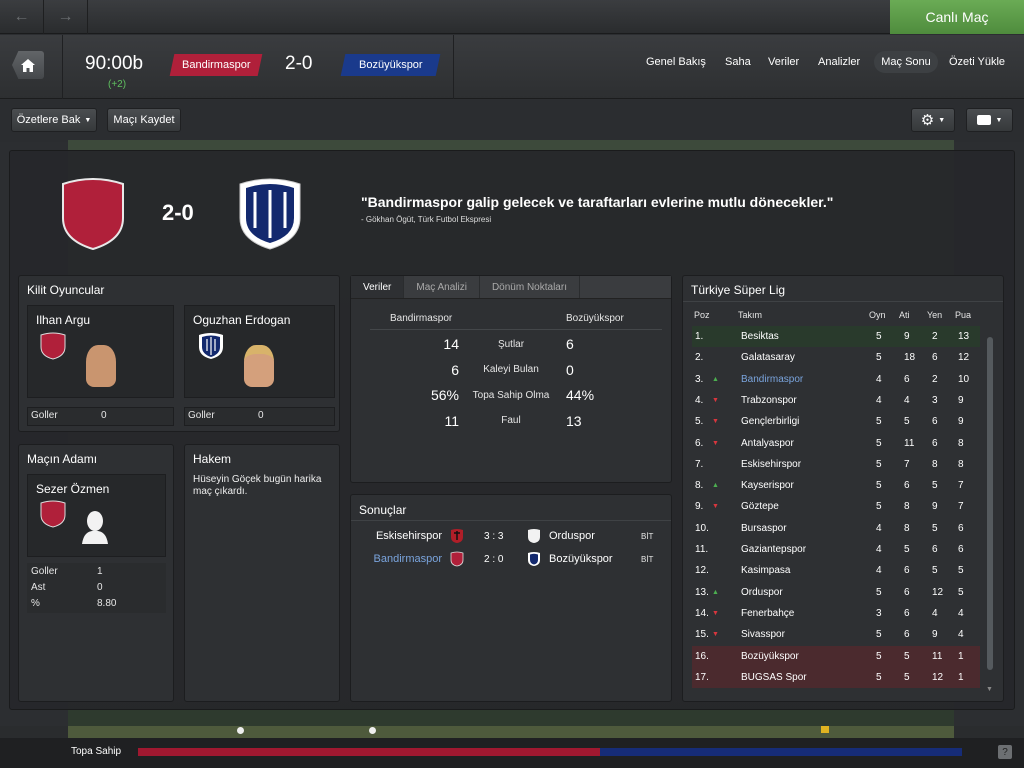 The image size is (1024, 768). Describe the element at coordinates (572, 536) in the screenshot. I see `result-away-team: Orduspor` at that location.